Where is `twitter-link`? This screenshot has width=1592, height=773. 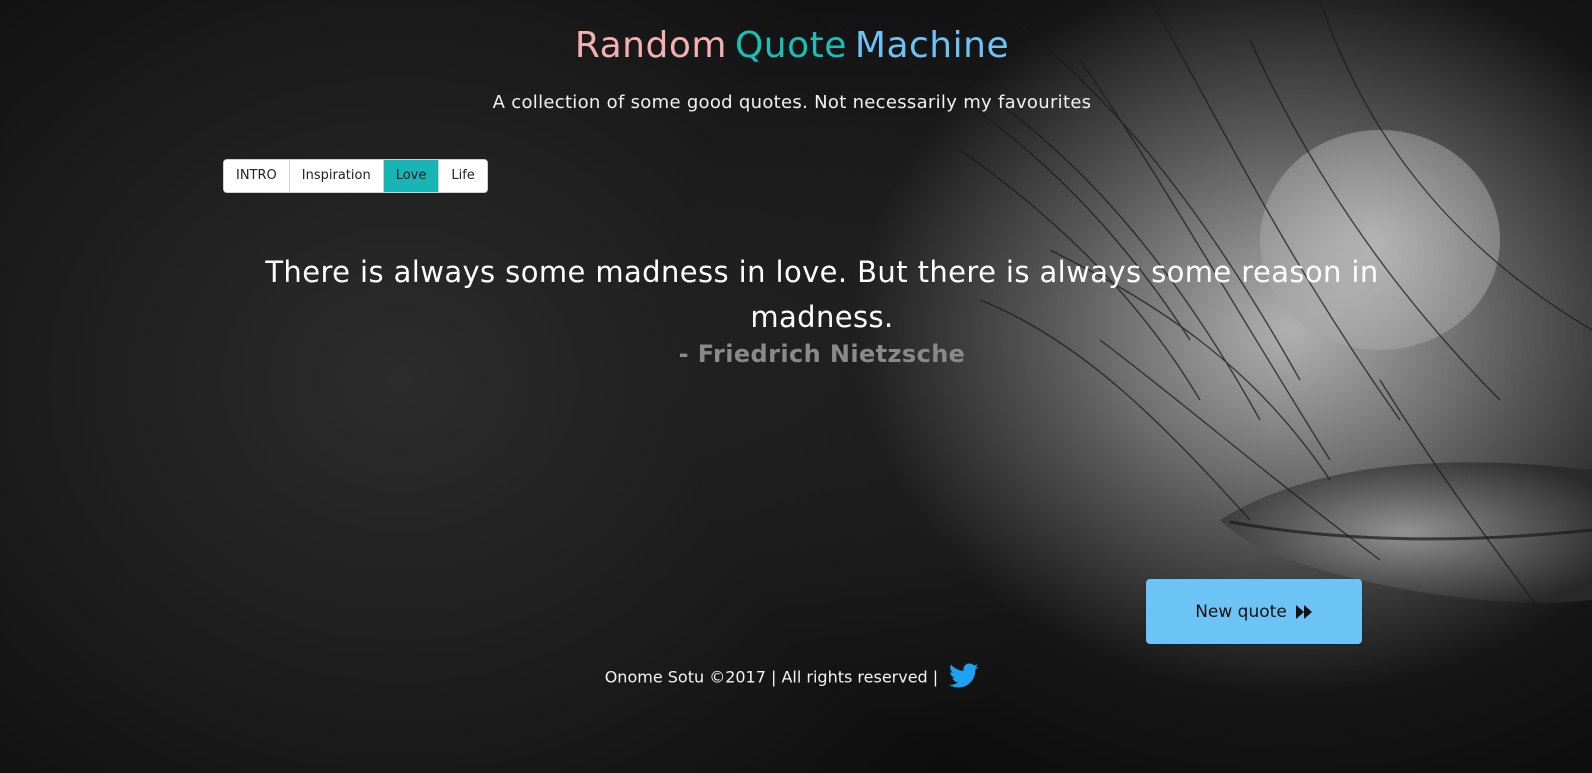
twitter-link is located at coordinates (964, 678).